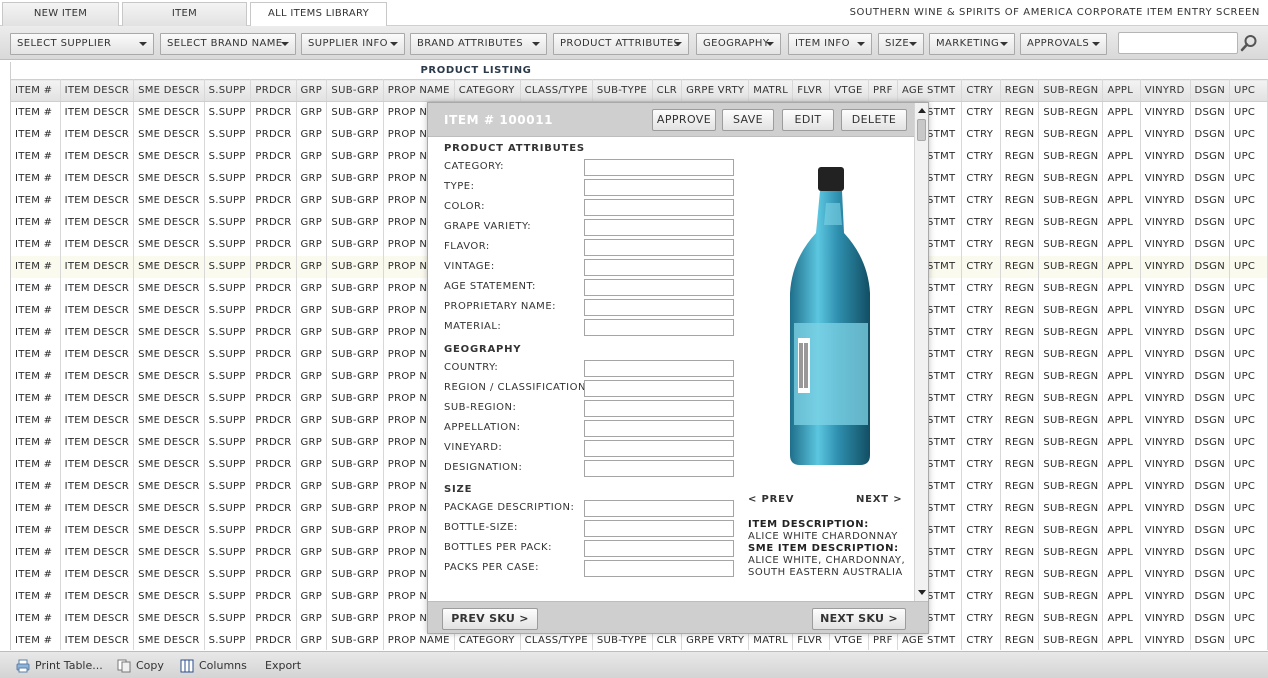 This screenshot has height=678, width=1268. What do you see at coordinates (622, 90) in the screenshot?
I see `column-header: SUB-TYPE` at bounding box center [622, 90].